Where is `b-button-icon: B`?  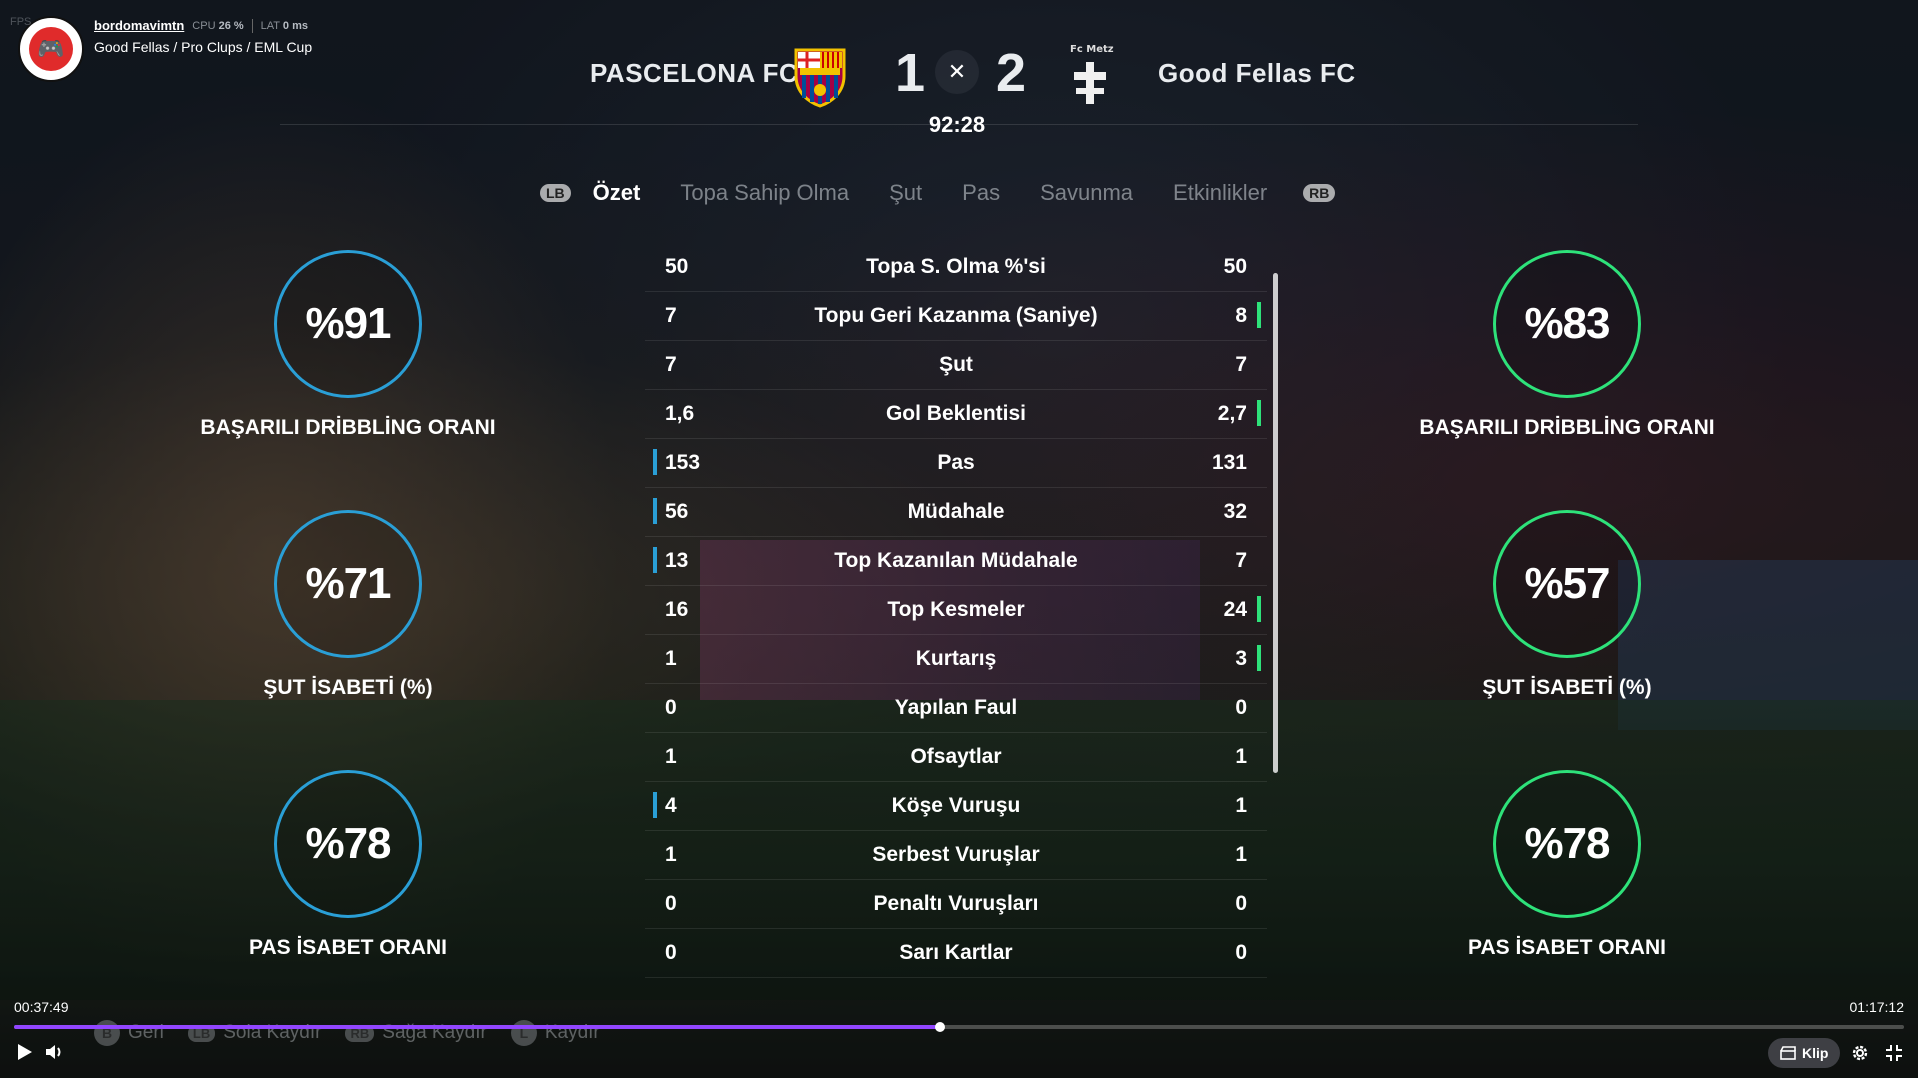 b-button-icon: B is located at coordinates (107, 1033).